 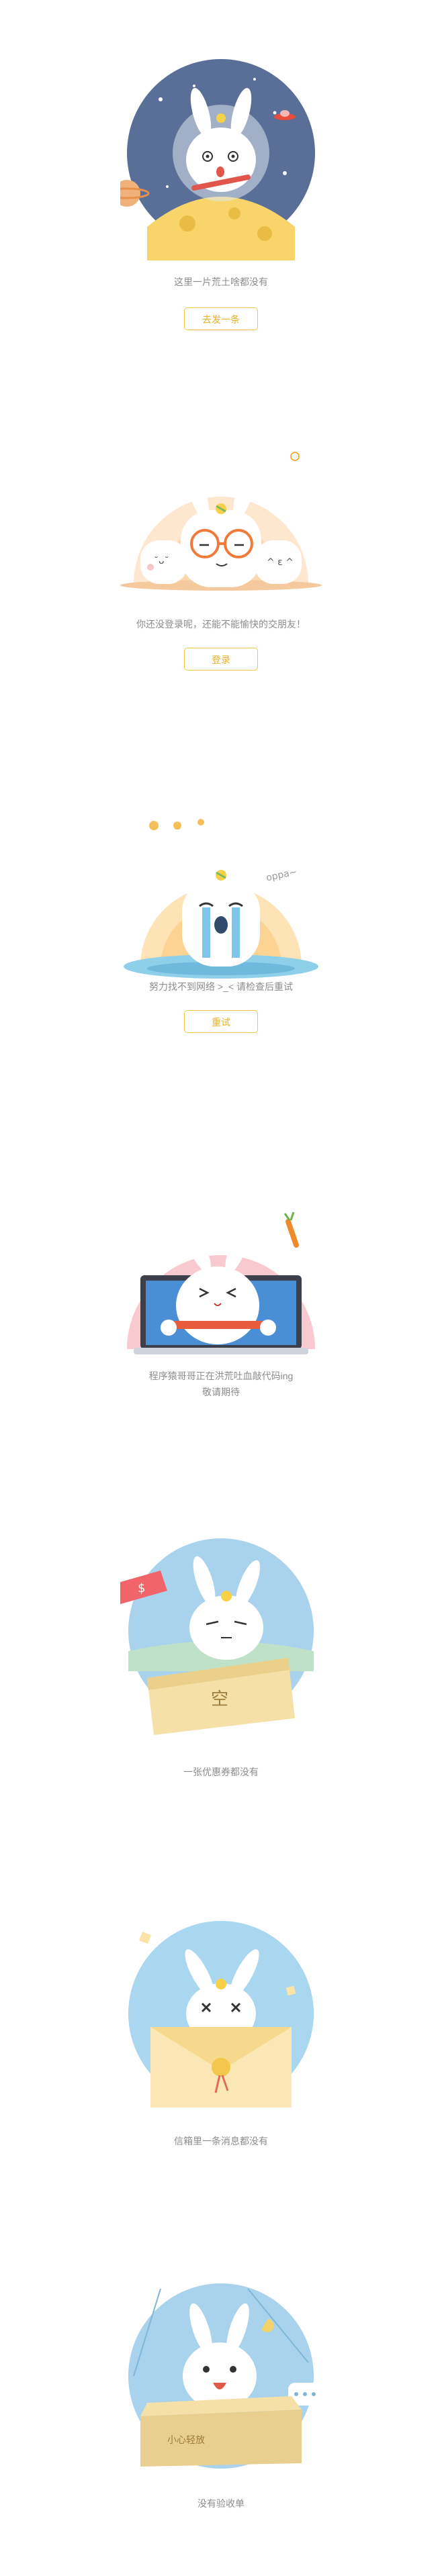 What do you see at coordinates (281, 874) in the screenshot?
I see `oppa-bubble-text: oppa~` at bounding box center [281, 874].